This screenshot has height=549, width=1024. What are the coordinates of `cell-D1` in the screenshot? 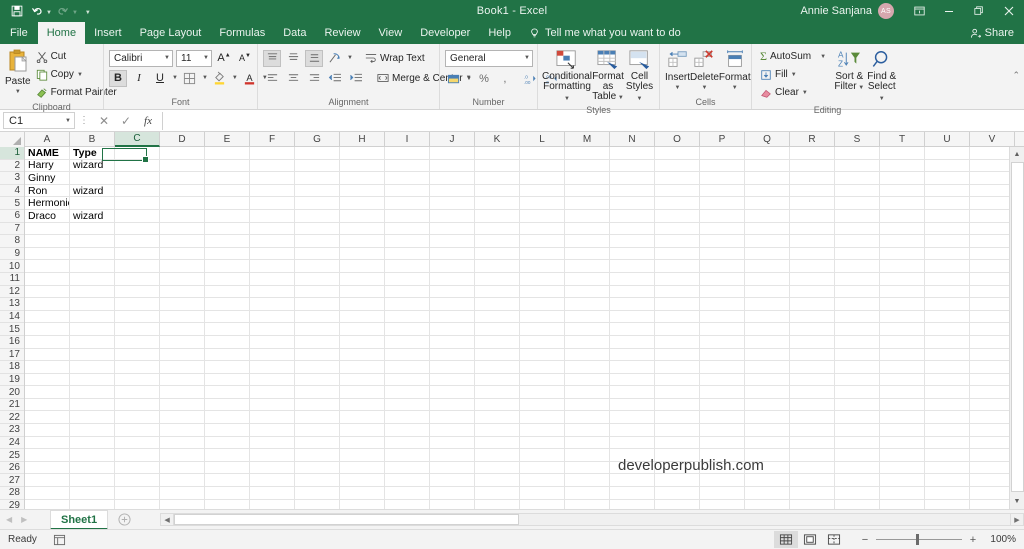 It's located at (182, 153).